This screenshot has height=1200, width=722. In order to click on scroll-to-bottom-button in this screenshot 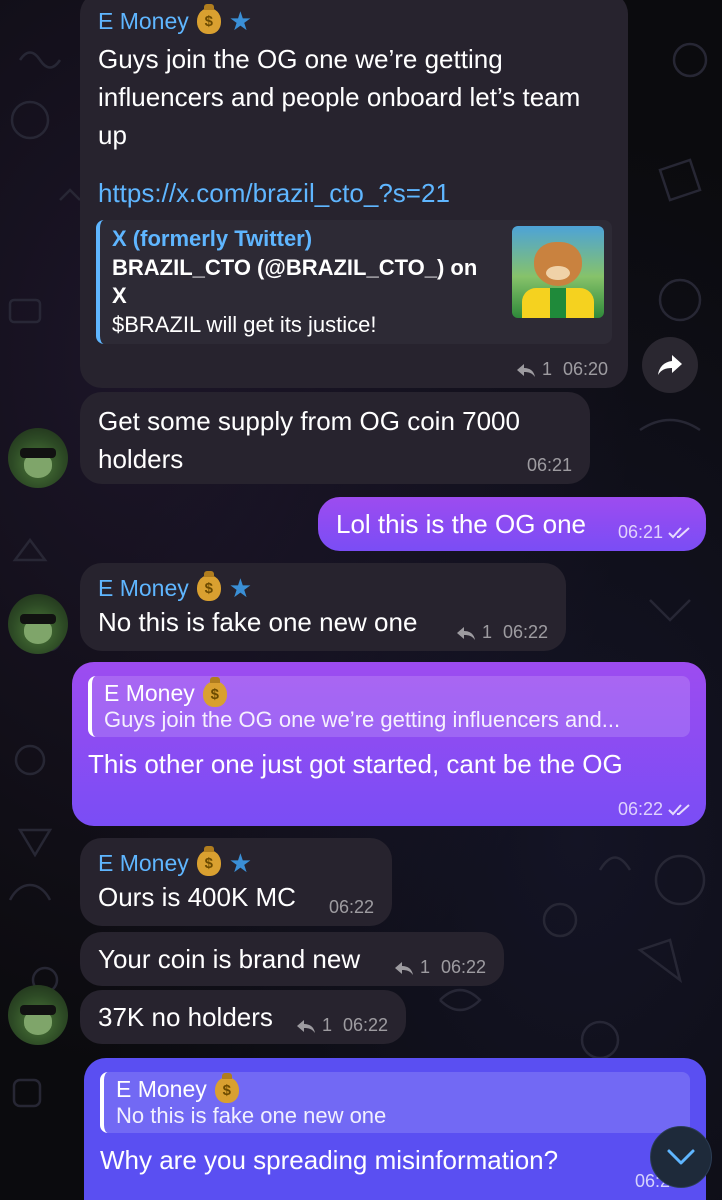, I will do `click(681, 1157)`.